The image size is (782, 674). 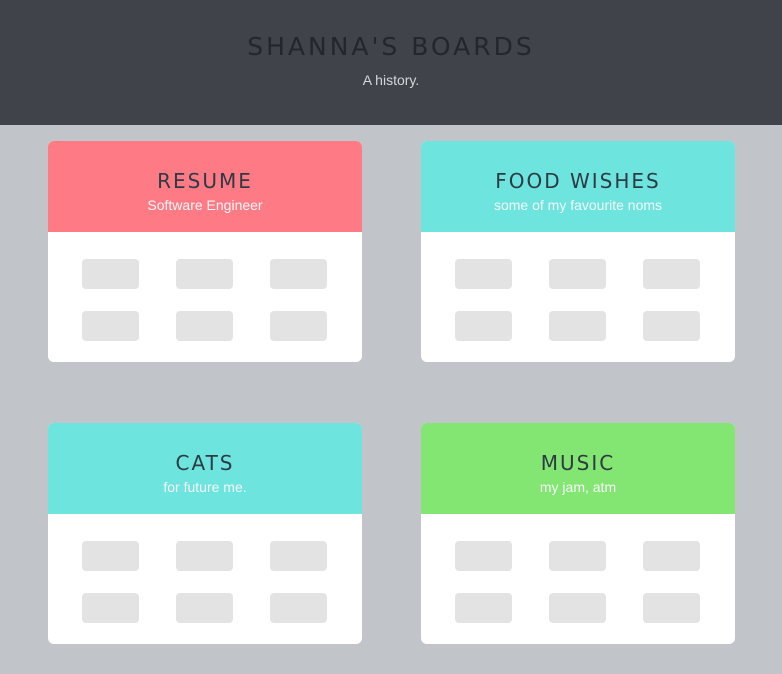 What do you see at coordinates (578, 463) in the screenshot?
I see `board-title: MUSIC` at bounding box center [578, 463].